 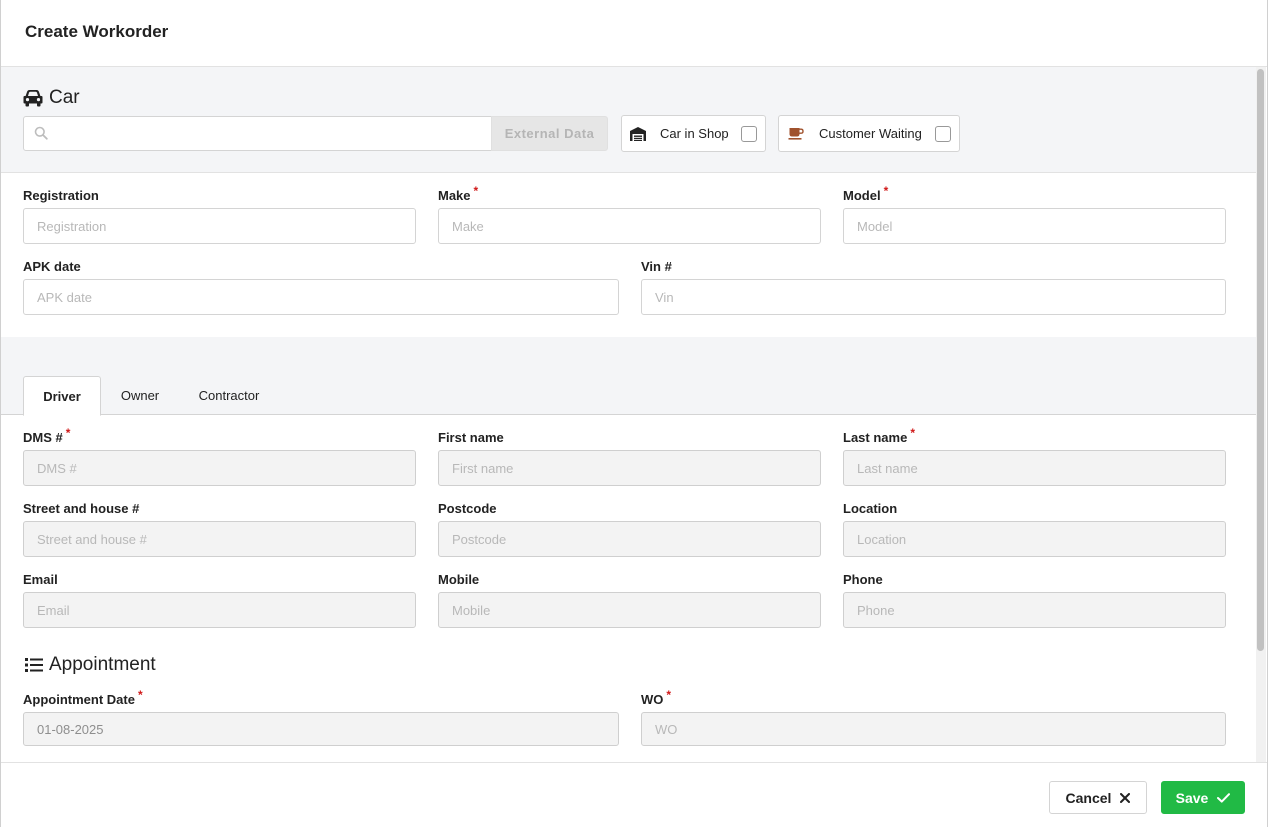 What do you see at coordinates (933, 297) in the screenshot?
I see `vin-input` at bounding box center [933, 297].